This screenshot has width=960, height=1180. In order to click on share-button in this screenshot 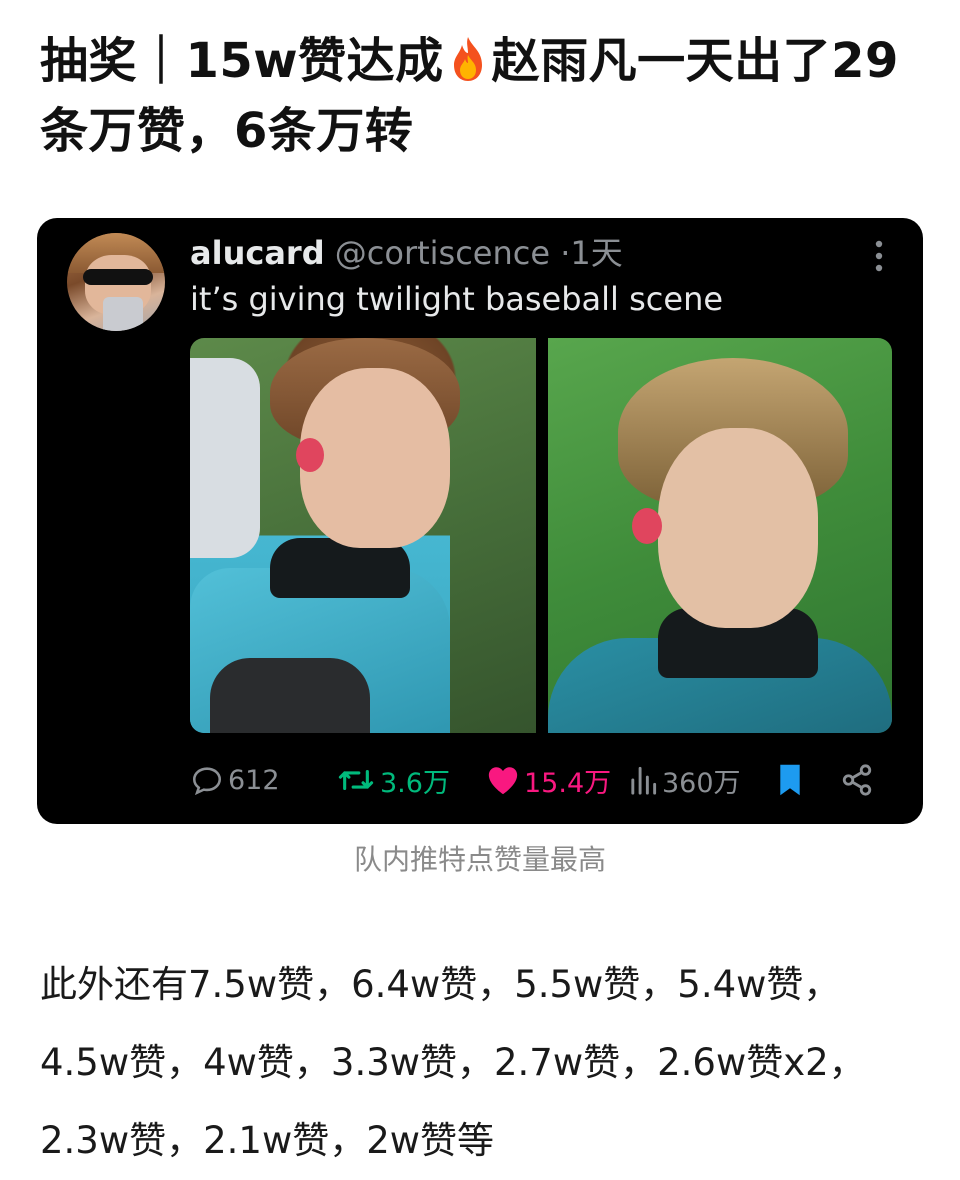, I will do `click(857, 780)`.